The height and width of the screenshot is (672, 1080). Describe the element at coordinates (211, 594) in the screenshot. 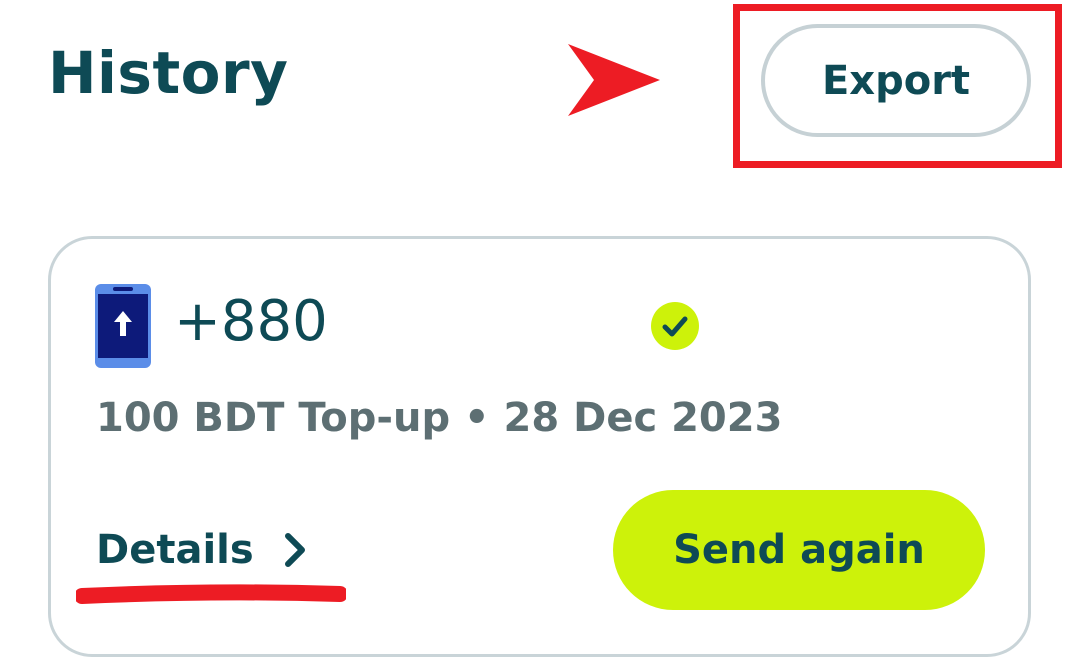

I see `annotation-underline` at that location.